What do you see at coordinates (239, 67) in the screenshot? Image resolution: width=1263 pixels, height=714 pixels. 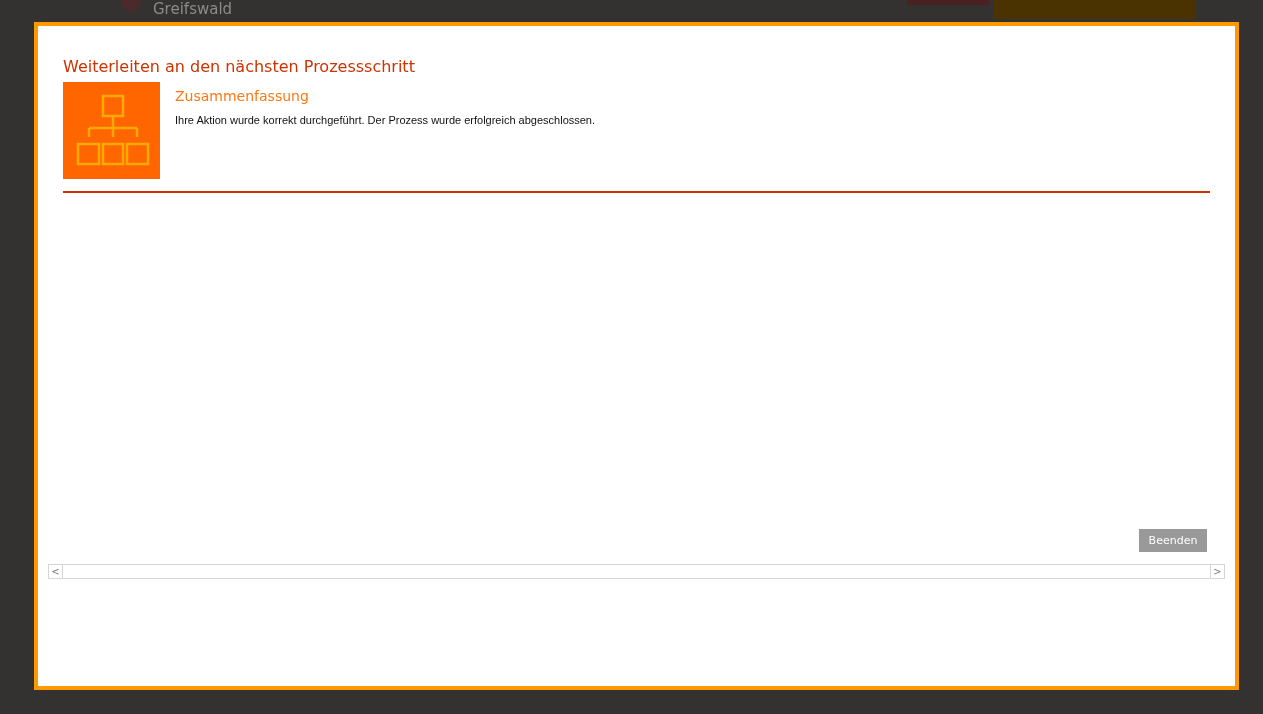 I see `dialog-title: Weiterleiten an den nächsten Prozessschritt` at bounding box center [239, 67].